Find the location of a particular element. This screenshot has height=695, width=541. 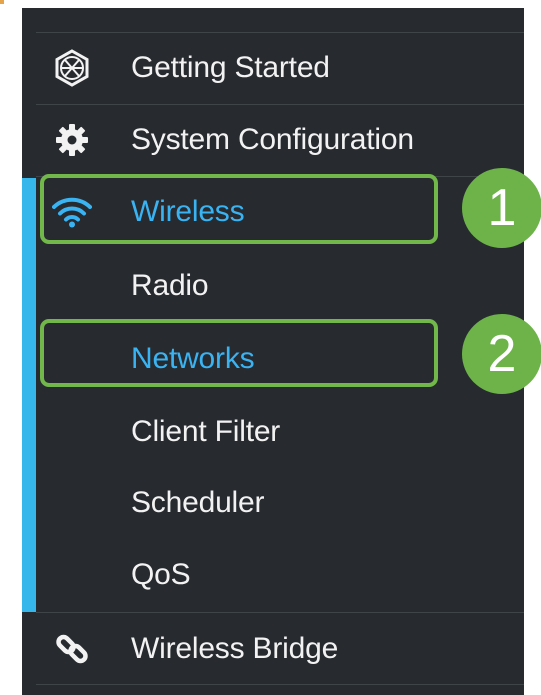

gear-icon is located at coordinates (72, 140).